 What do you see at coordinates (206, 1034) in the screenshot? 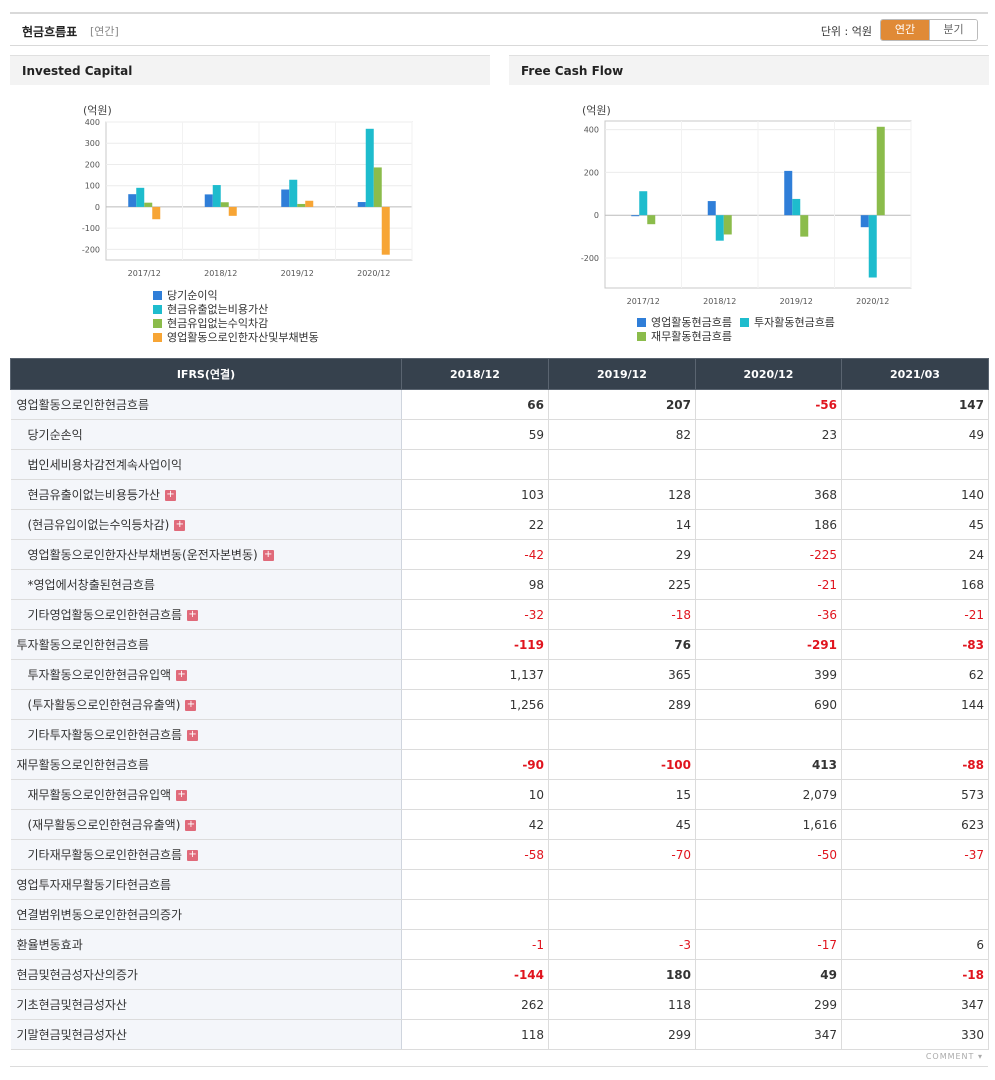
I see `row-label: 기말현금및현금성자산` at bounding box center [206, 1034].